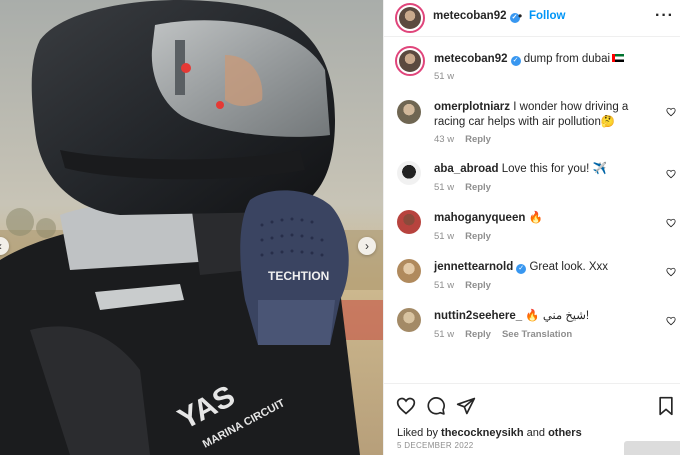  Describe the element at coordinates (466, 169) in the screenshot. I see `commenter-username: aba_abroad` at that location.